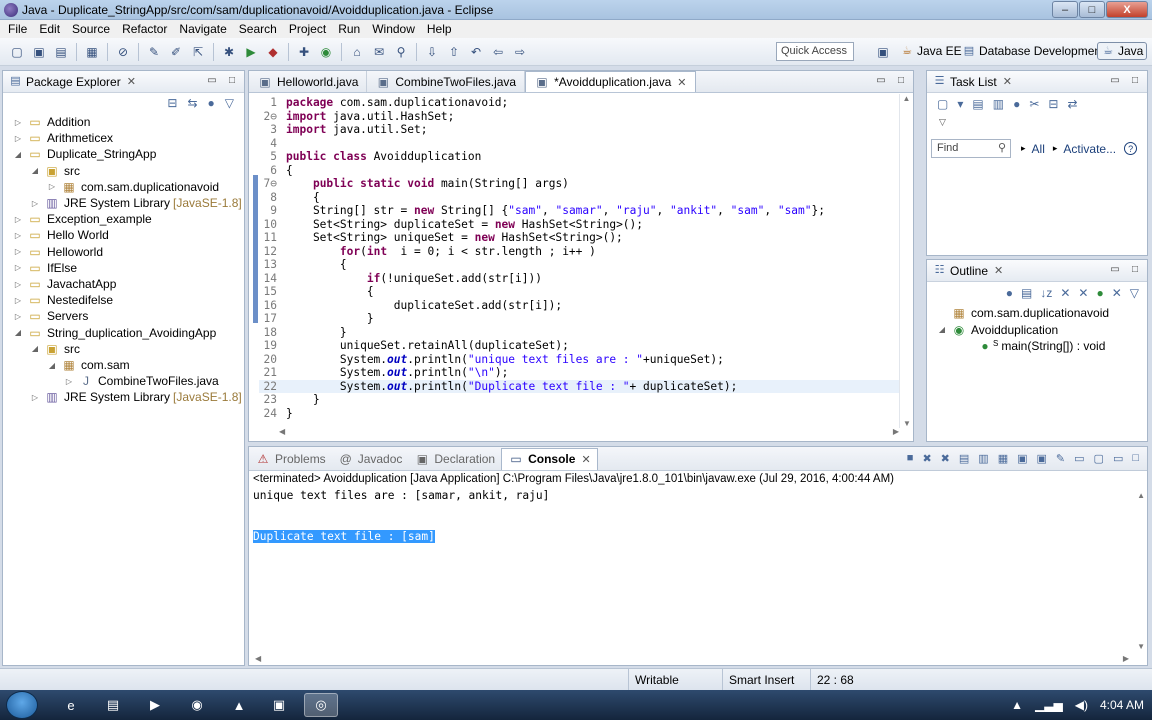 The height and width of the screenshot is (720, 1152). Describe the element at coordinates (520, 52) in the screenshot. I see `forward-icon: ⇨` at that location.